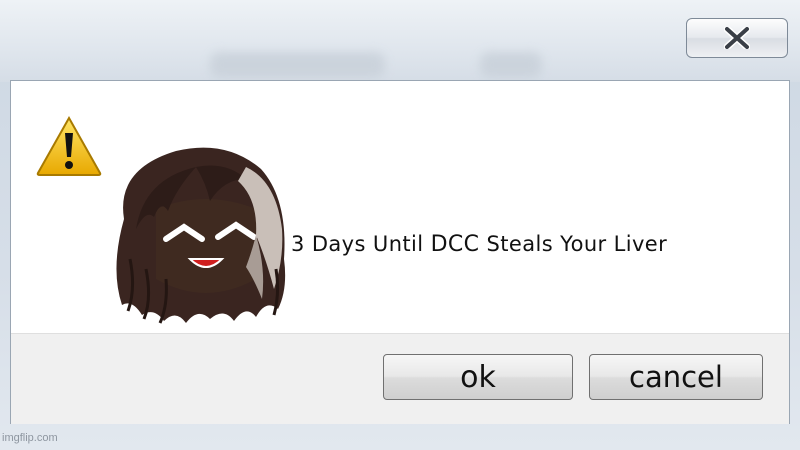  Describe the element at coordinates (201, 235) in the screenshot. I see `character-avatar-image` at that location.